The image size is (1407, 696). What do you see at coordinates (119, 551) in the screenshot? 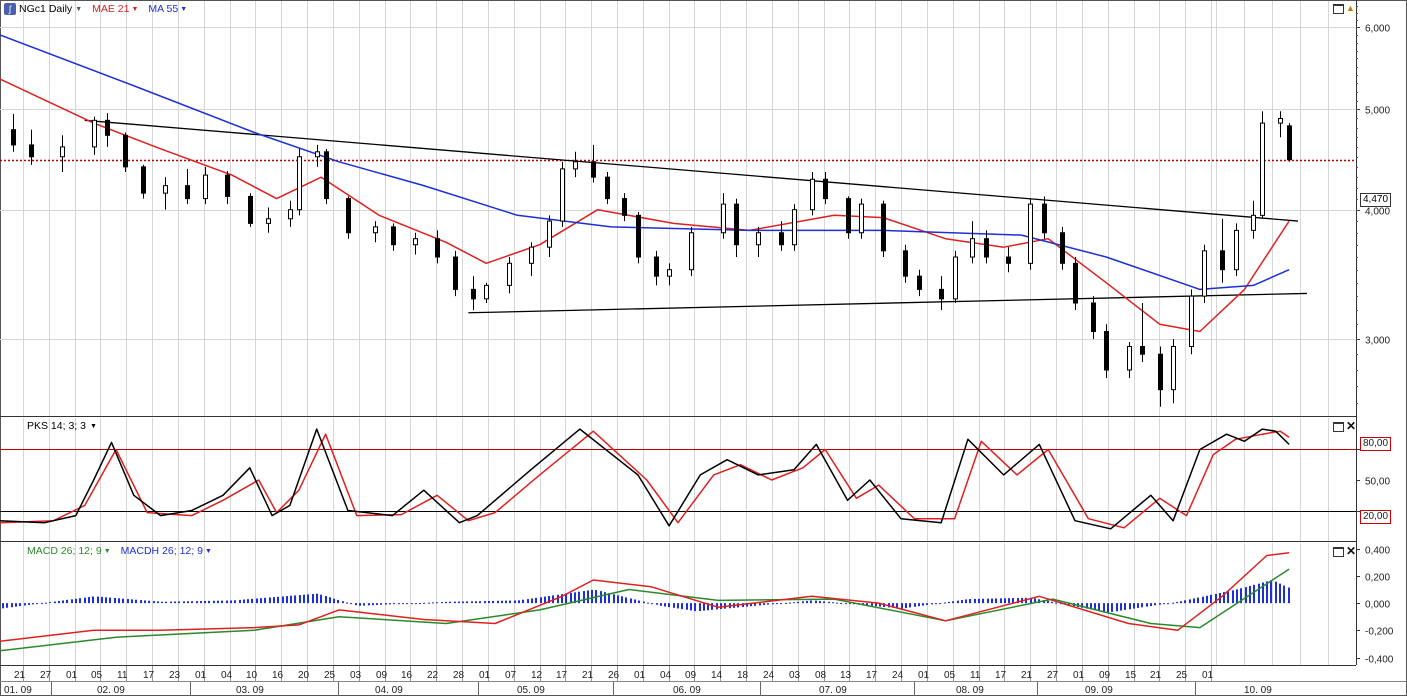
I see `macd-legend: MACD 26; 12; 9 ▼ MACDH 26; 12; 9 ▼` at bounding box center [119, 551].